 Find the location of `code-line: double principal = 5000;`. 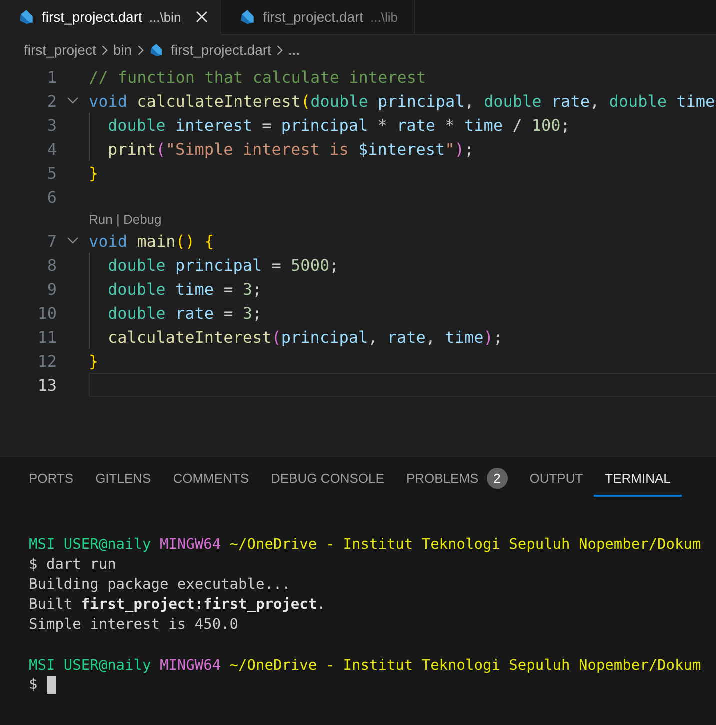

code-line: double principal = 5000; is located at coordinates (223, 265).